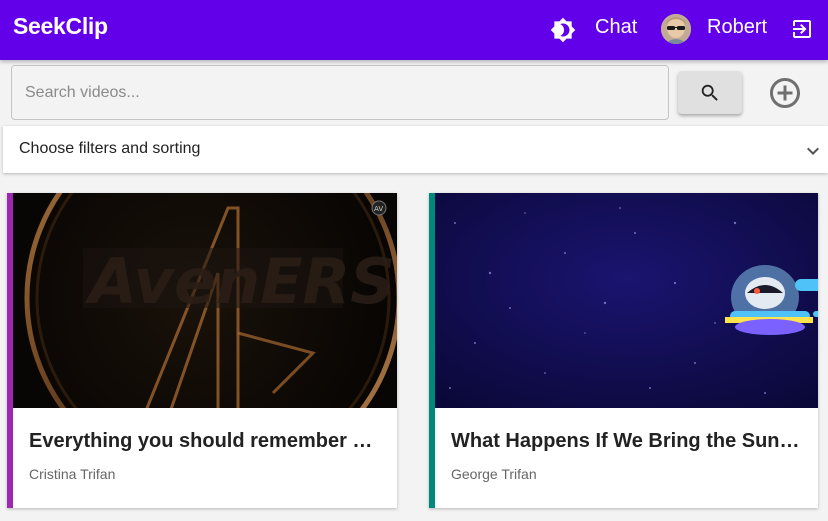  I want to click on logout-icon, so click(802, 29).